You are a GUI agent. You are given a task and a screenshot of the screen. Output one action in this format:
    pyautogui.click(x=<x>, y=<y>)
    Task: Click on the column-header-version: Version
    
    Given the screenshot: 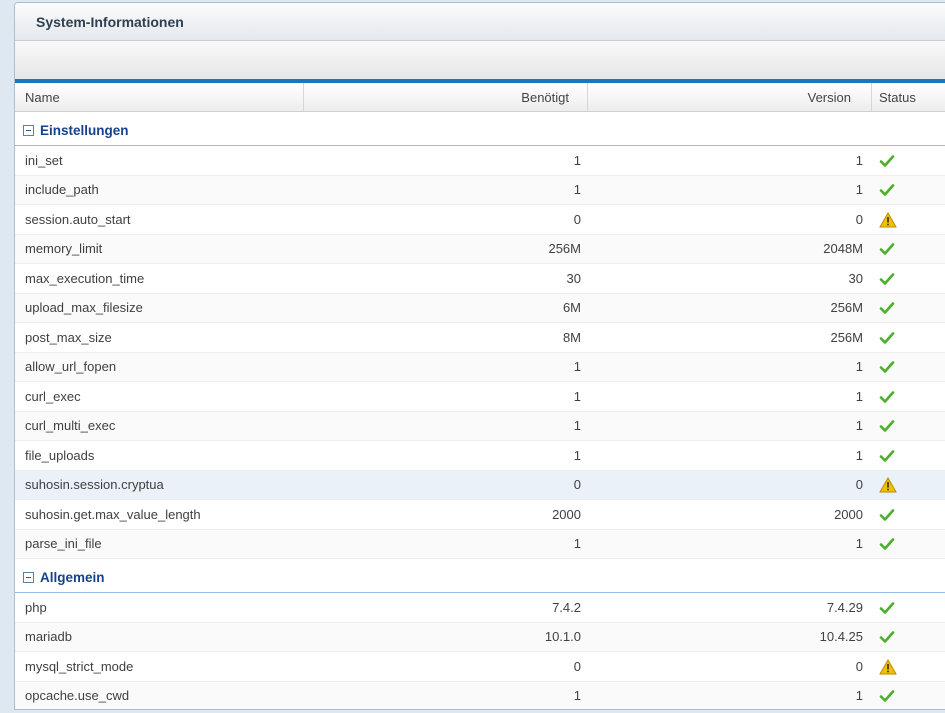 What is the action you would take?
    pyautogui.click(x=730, y=97)
    